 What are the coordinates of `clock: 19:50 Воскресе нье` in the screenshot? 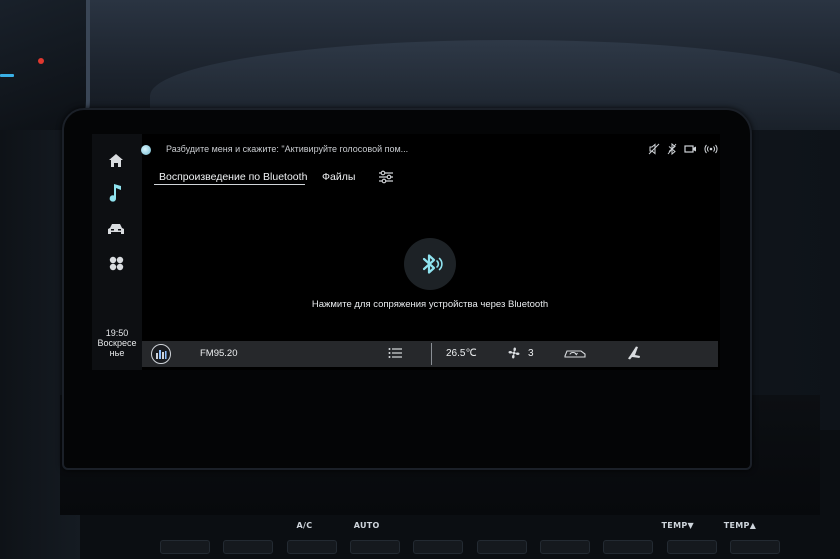 It's located at (117, 343).